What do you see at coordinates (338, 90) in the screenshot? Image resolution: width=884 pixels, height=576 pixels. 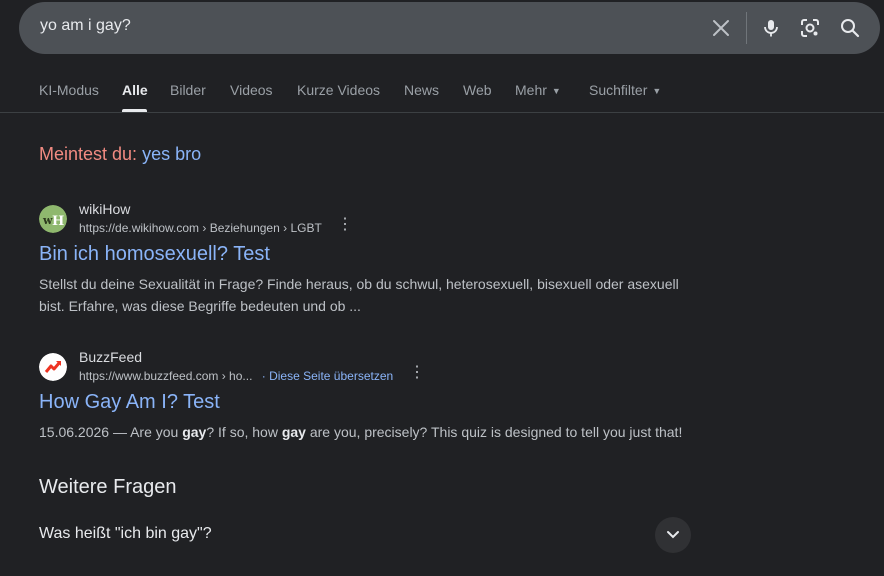 I see `tab-kurze-videos: Kurze Videos` at bounding box center [338, 90].